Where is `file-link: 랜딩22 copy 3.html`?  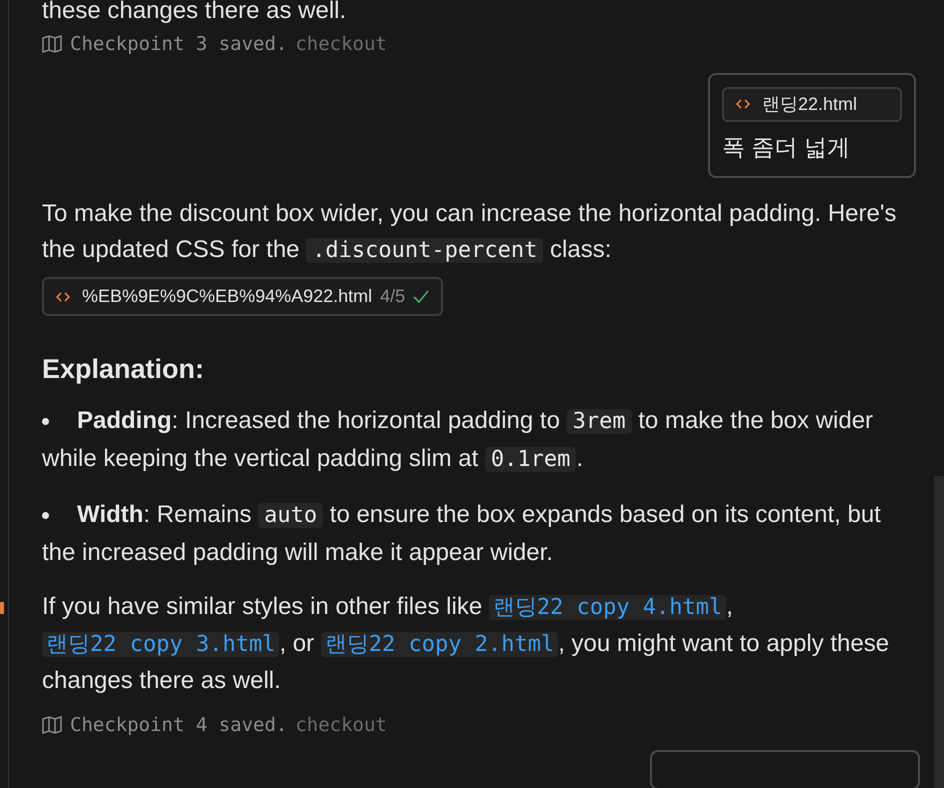
file-link: 랜딩22 copy 3.html is located at coordinates (161, 644).